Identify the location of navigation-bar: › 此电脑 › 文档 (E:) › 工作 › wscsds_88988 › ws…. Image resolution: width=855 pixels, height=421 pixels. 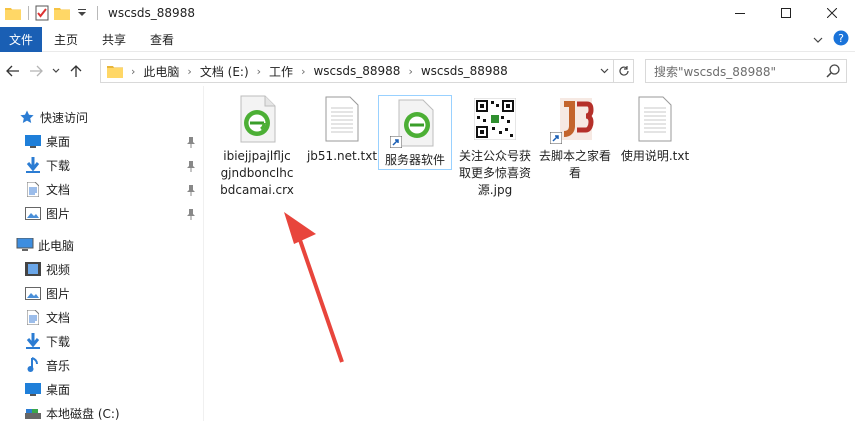
(427, 71).